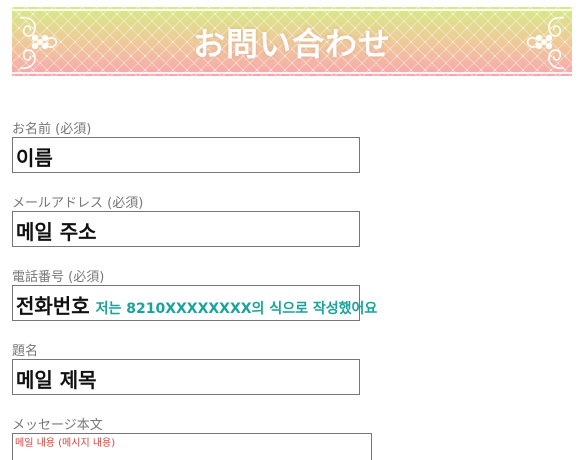  I want to click on phone-field: 전화번호 저는 8210XXXXXXXX의 식으로 작성했어요, so click(194, 303).